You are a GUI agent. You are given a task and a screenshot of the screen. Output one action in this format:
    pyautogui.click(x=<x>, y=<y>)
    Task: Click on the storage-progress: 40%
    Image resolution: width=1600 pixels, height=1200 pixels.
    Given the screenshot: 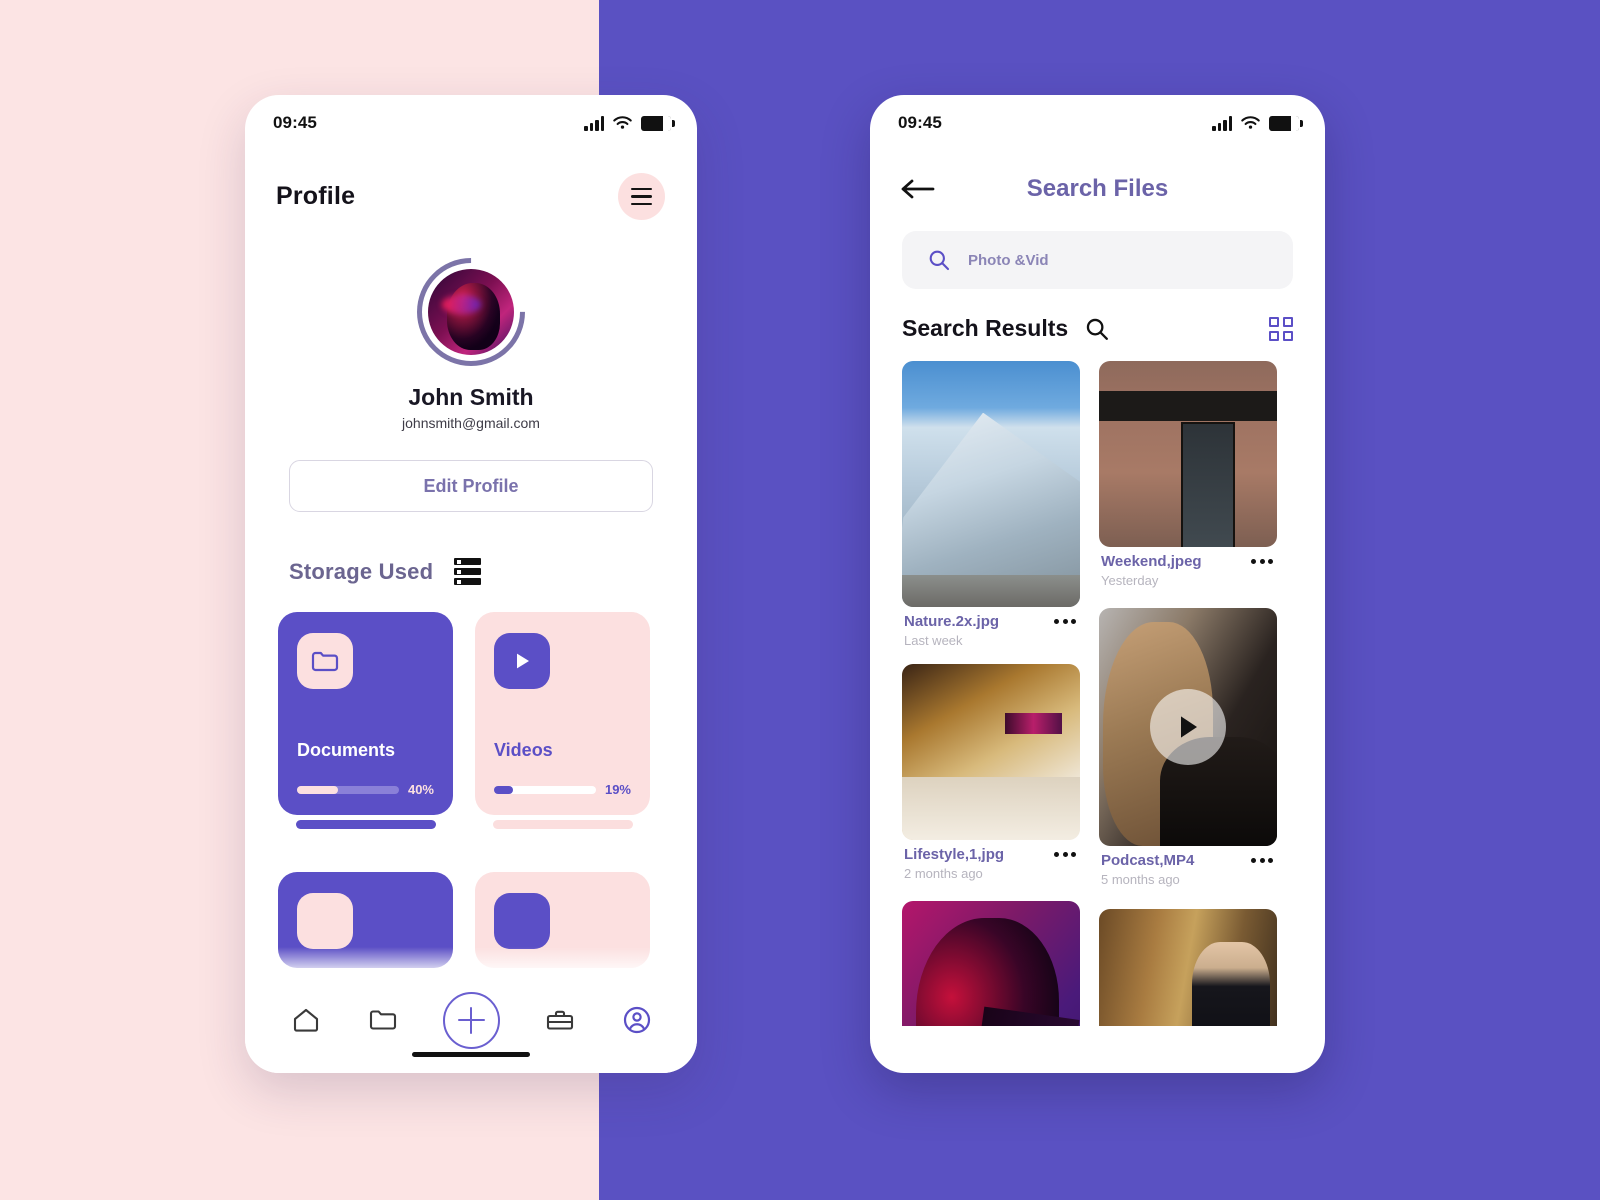 What is the action you would take?
    pyautogui.click(x=365, y=789)
    